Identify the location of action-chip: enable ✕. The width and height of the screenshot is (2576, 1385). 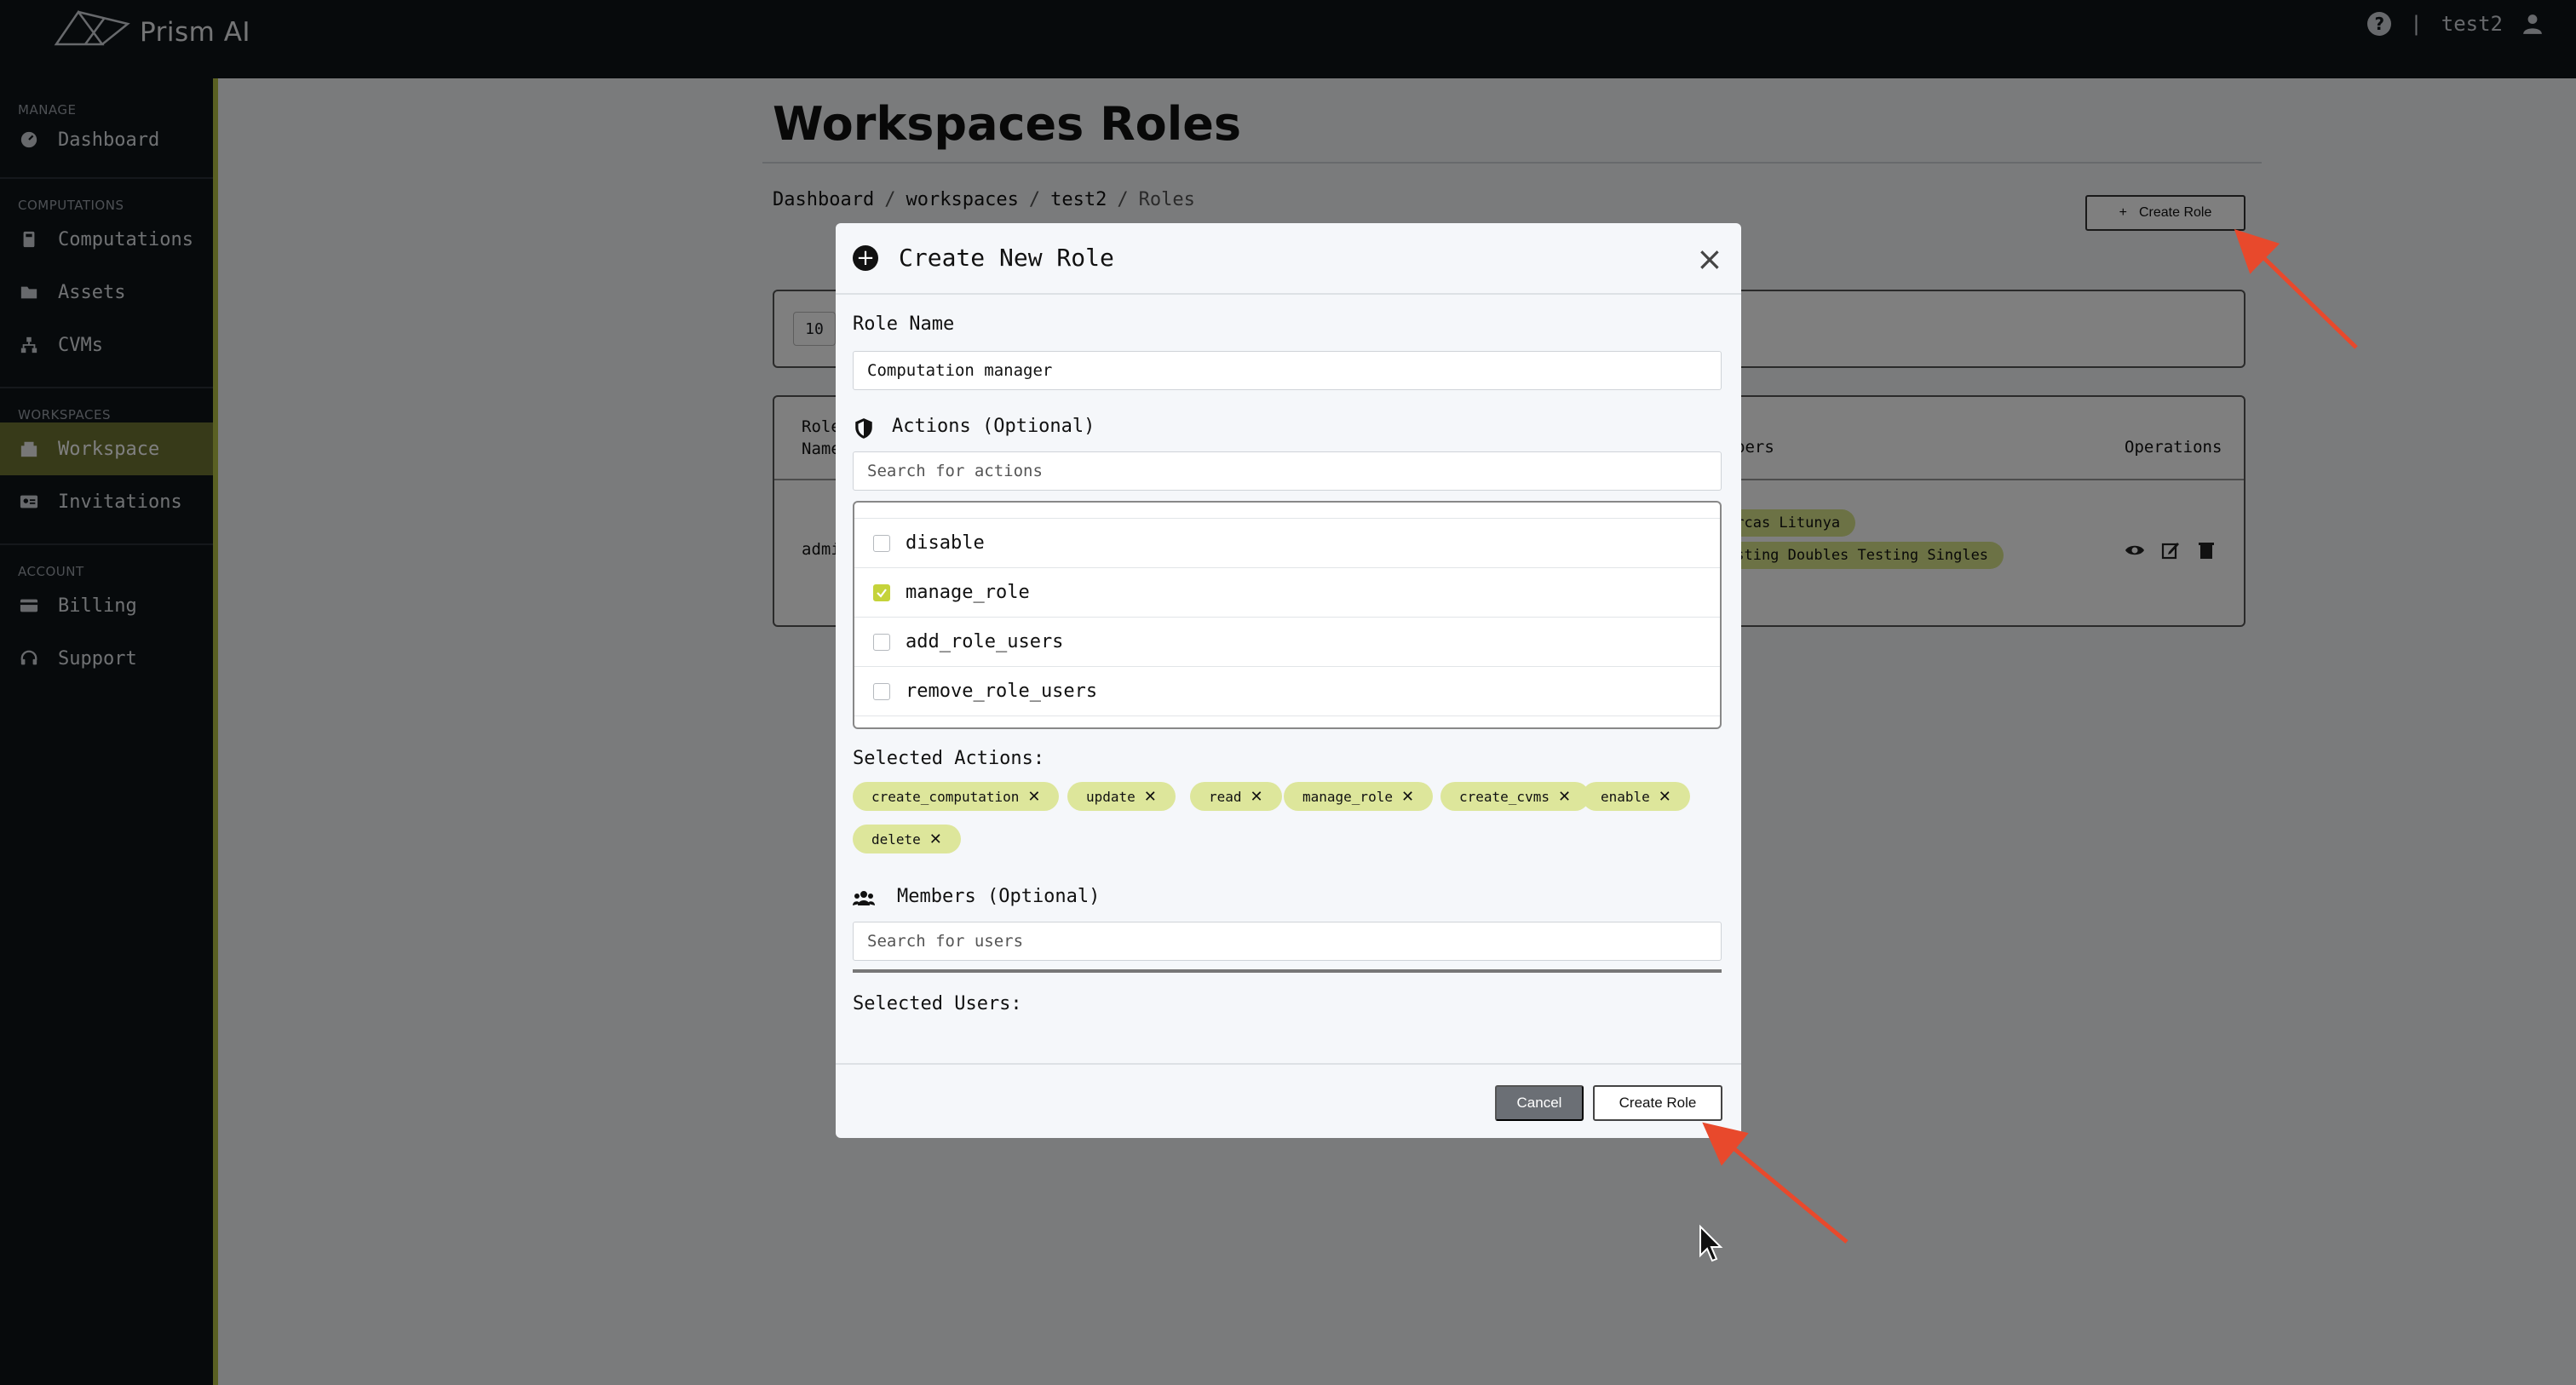
(1636, 796).